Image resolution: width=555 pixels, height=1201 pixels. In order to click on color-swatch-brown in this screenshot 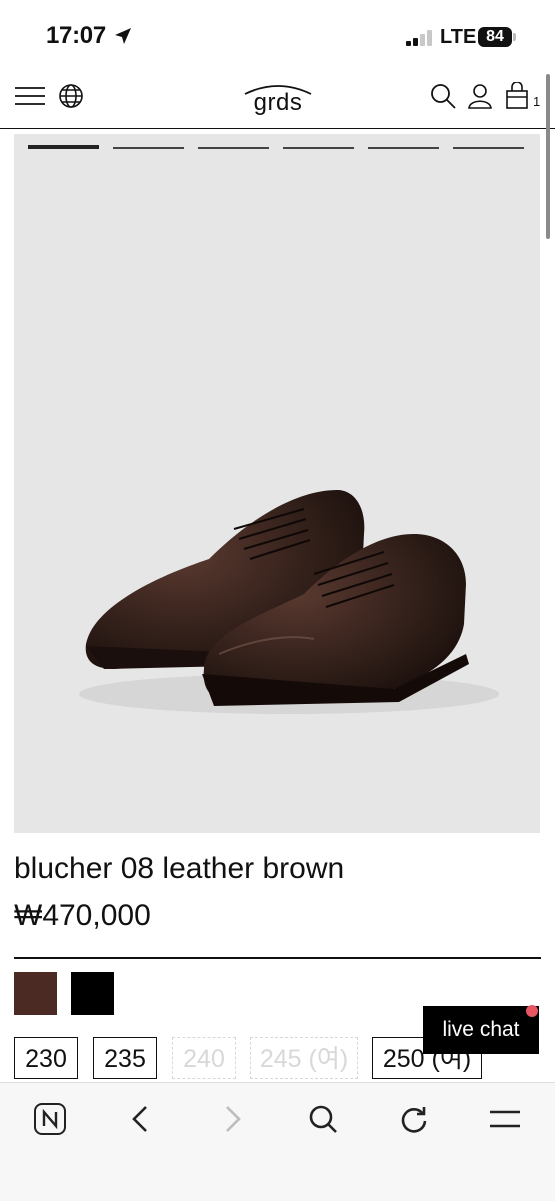, I will do `click(35, 993)`.